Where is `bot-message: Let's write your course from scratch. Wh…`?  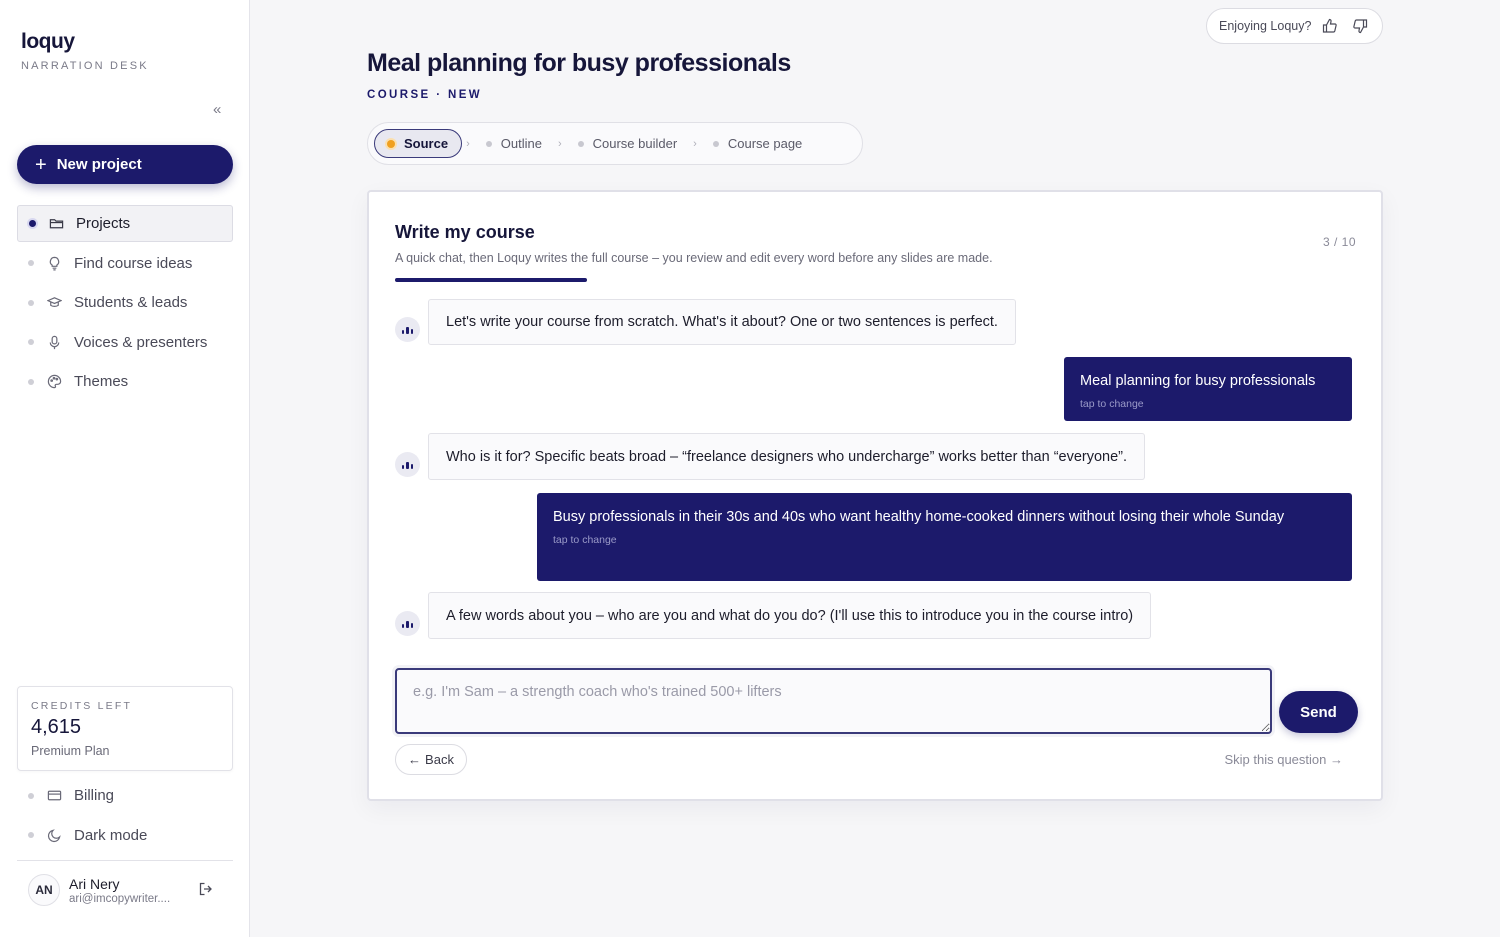 bot-message: Let's write your course from scratch. Wh… is located at coordinates (722, 322).